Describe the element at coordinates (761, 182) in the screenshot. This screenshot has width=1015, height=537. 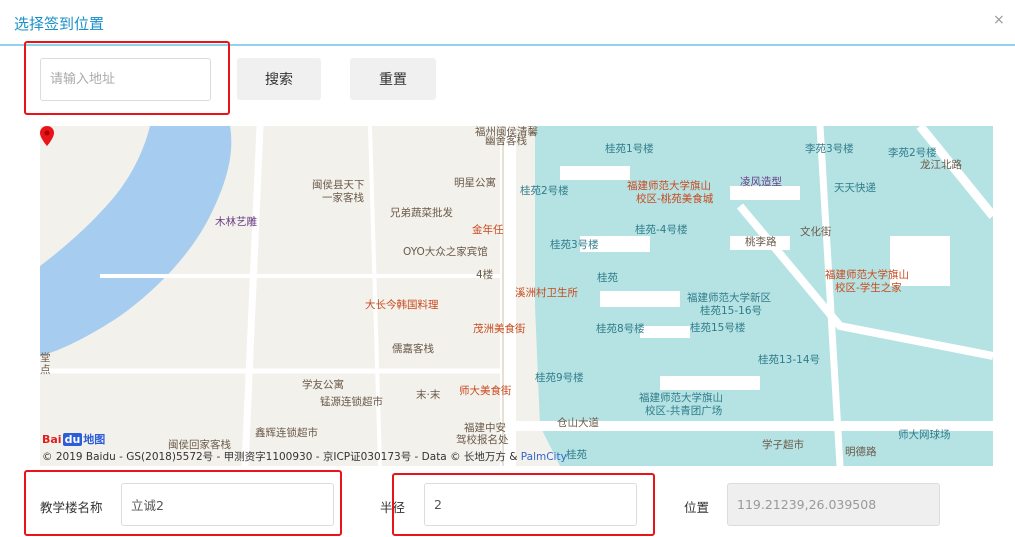
I see `map-label: 凌风造型` at that location.